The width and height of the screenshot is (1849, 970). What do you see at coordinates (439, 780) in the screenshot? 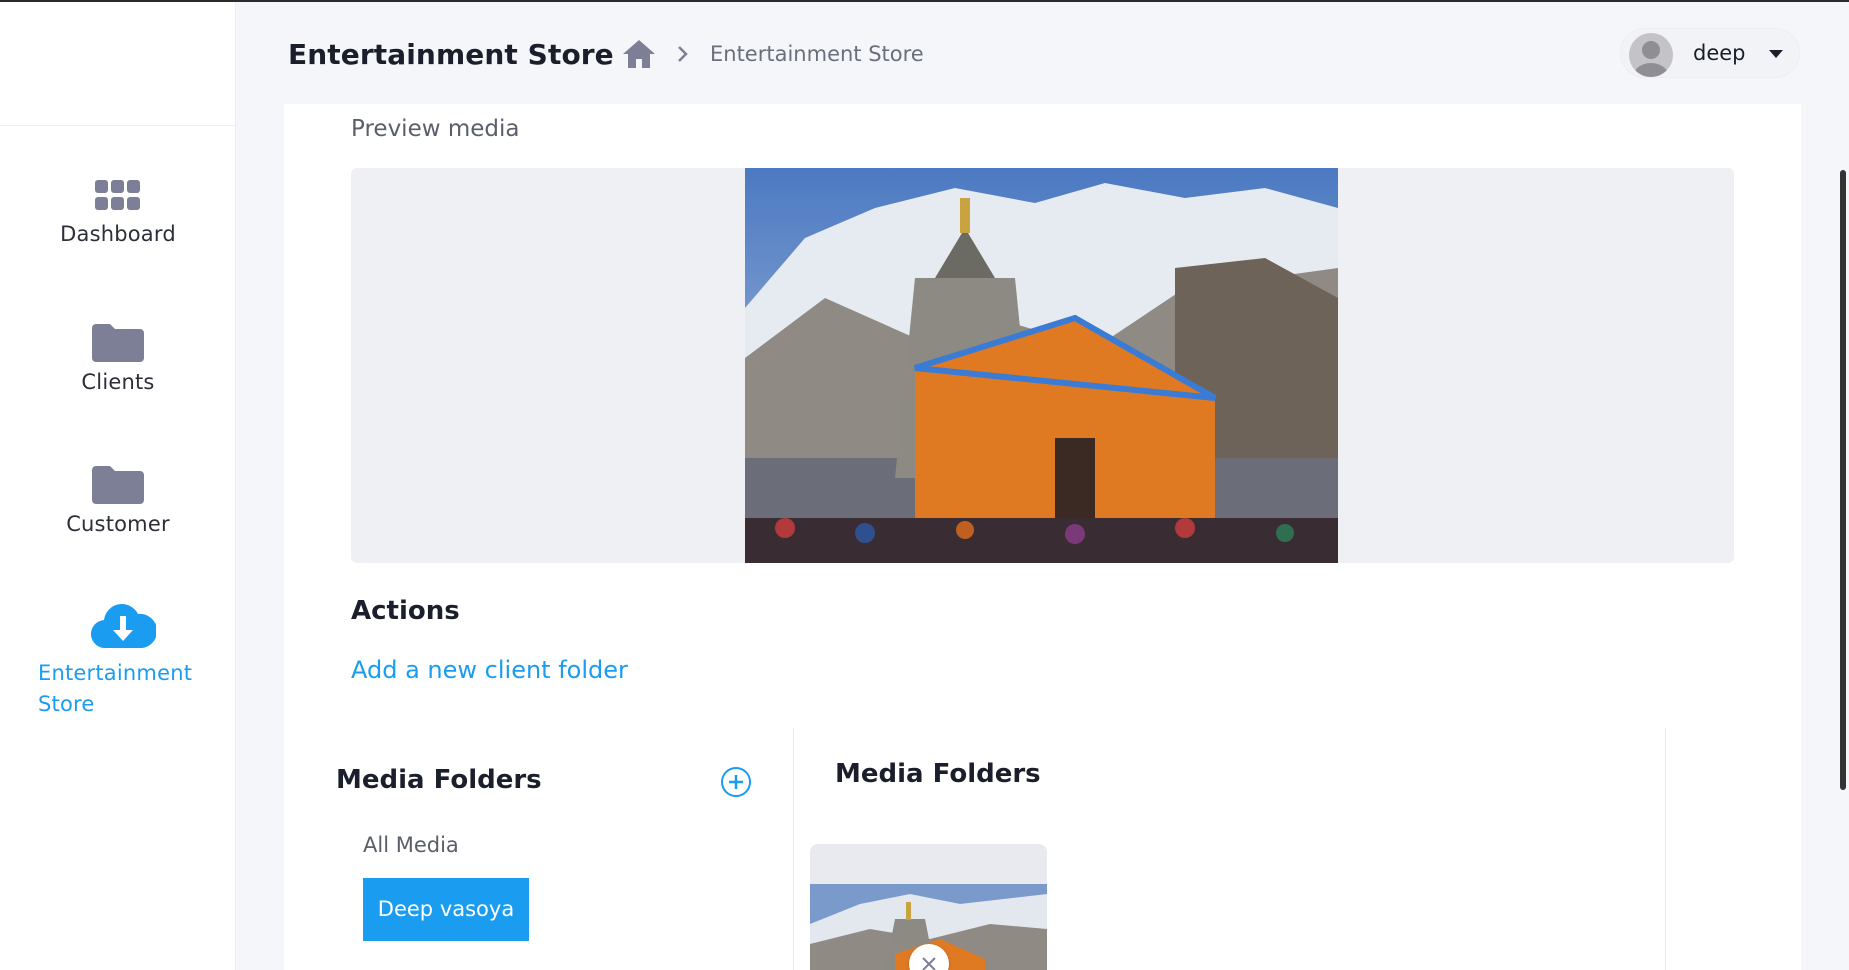
I see `media-folders-title: Media Folders` at bounding box center [439, 780].